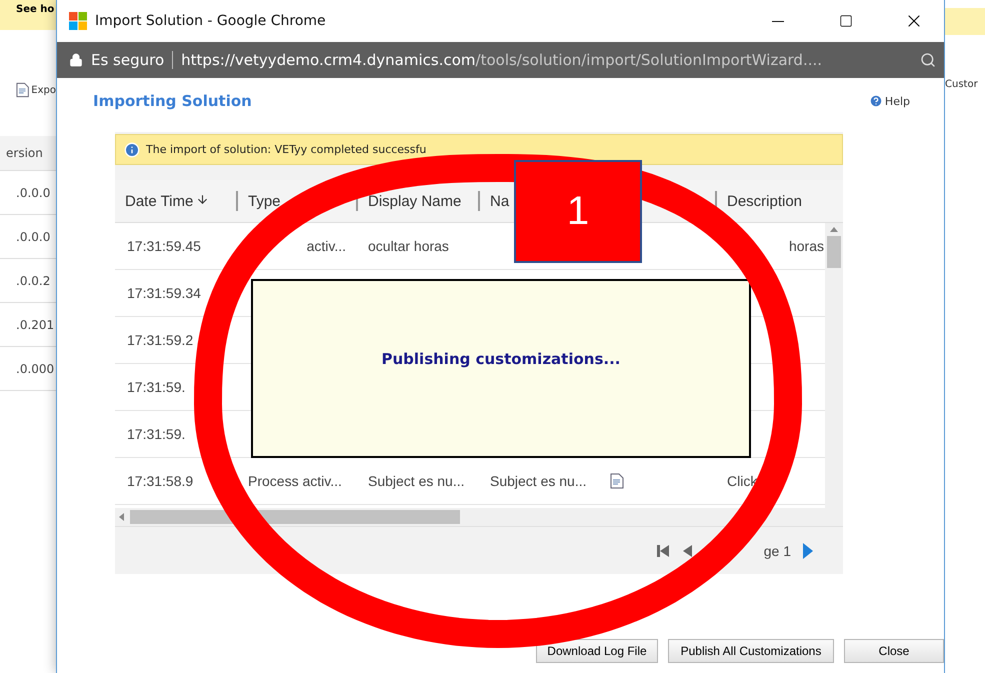  What do you see at coordinates (834, 229) in the screenshot?
I see `scroll-up-icon` at bounding box center [834, 229].